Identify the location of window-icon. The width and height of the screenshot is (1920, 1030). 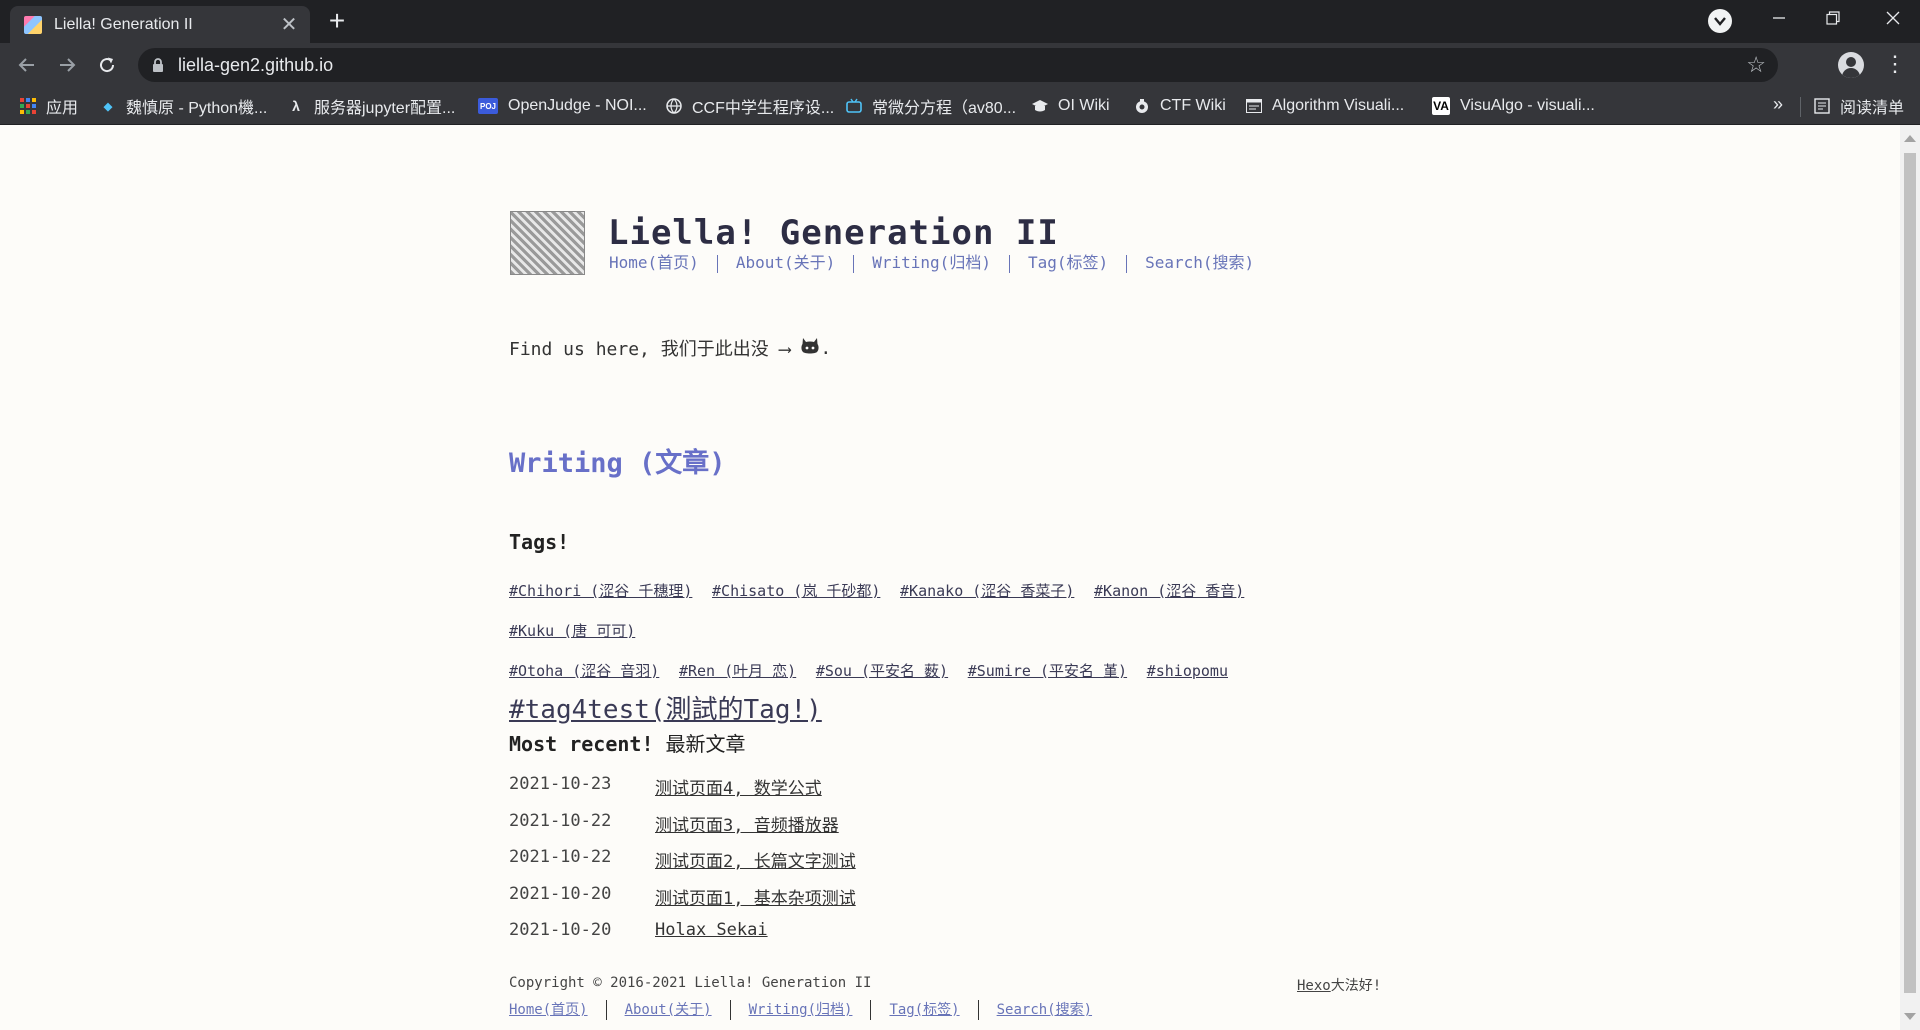
(1254, 106).